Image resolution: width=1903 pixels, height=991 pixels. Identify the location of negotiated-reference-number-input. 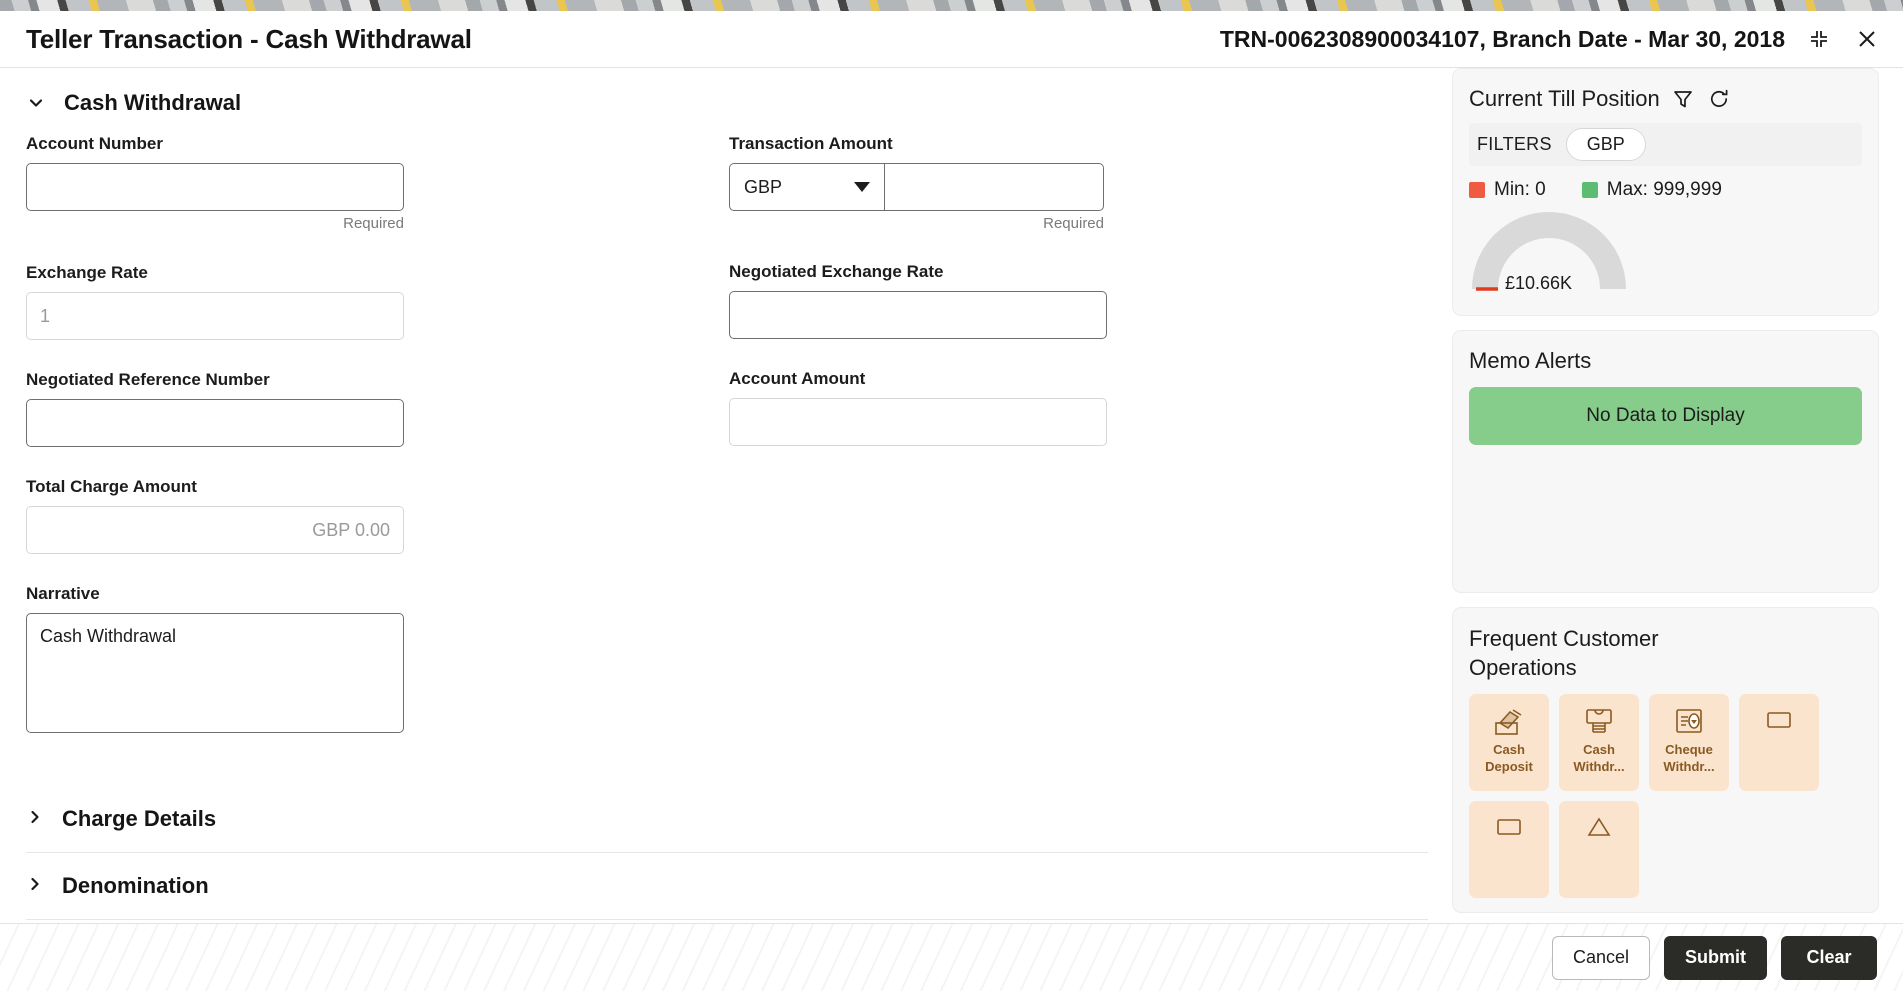
(215, 423).